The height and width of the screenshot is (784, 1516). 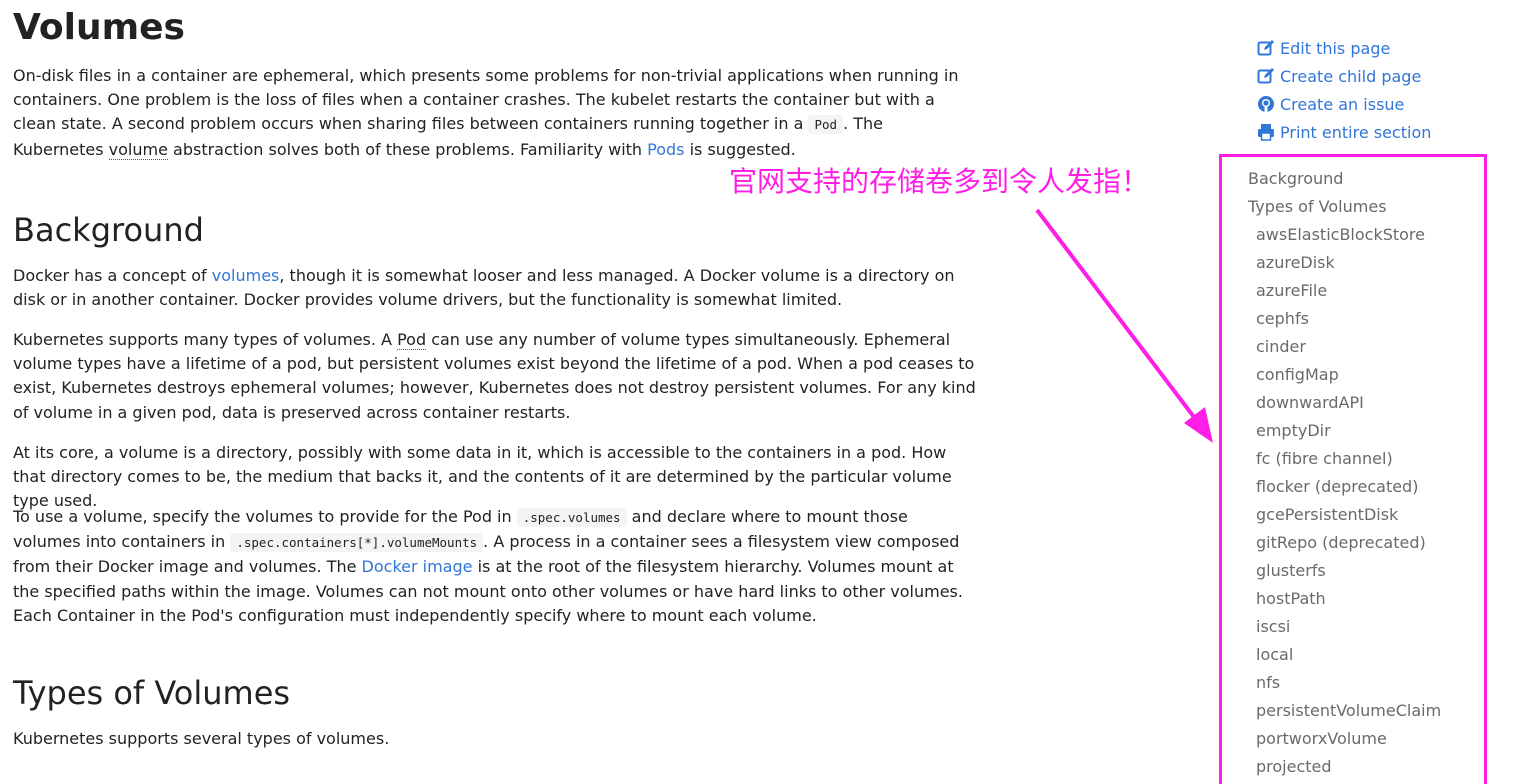 I want to click on glossary-term-pod: Pod, so click(x=412, y=340).